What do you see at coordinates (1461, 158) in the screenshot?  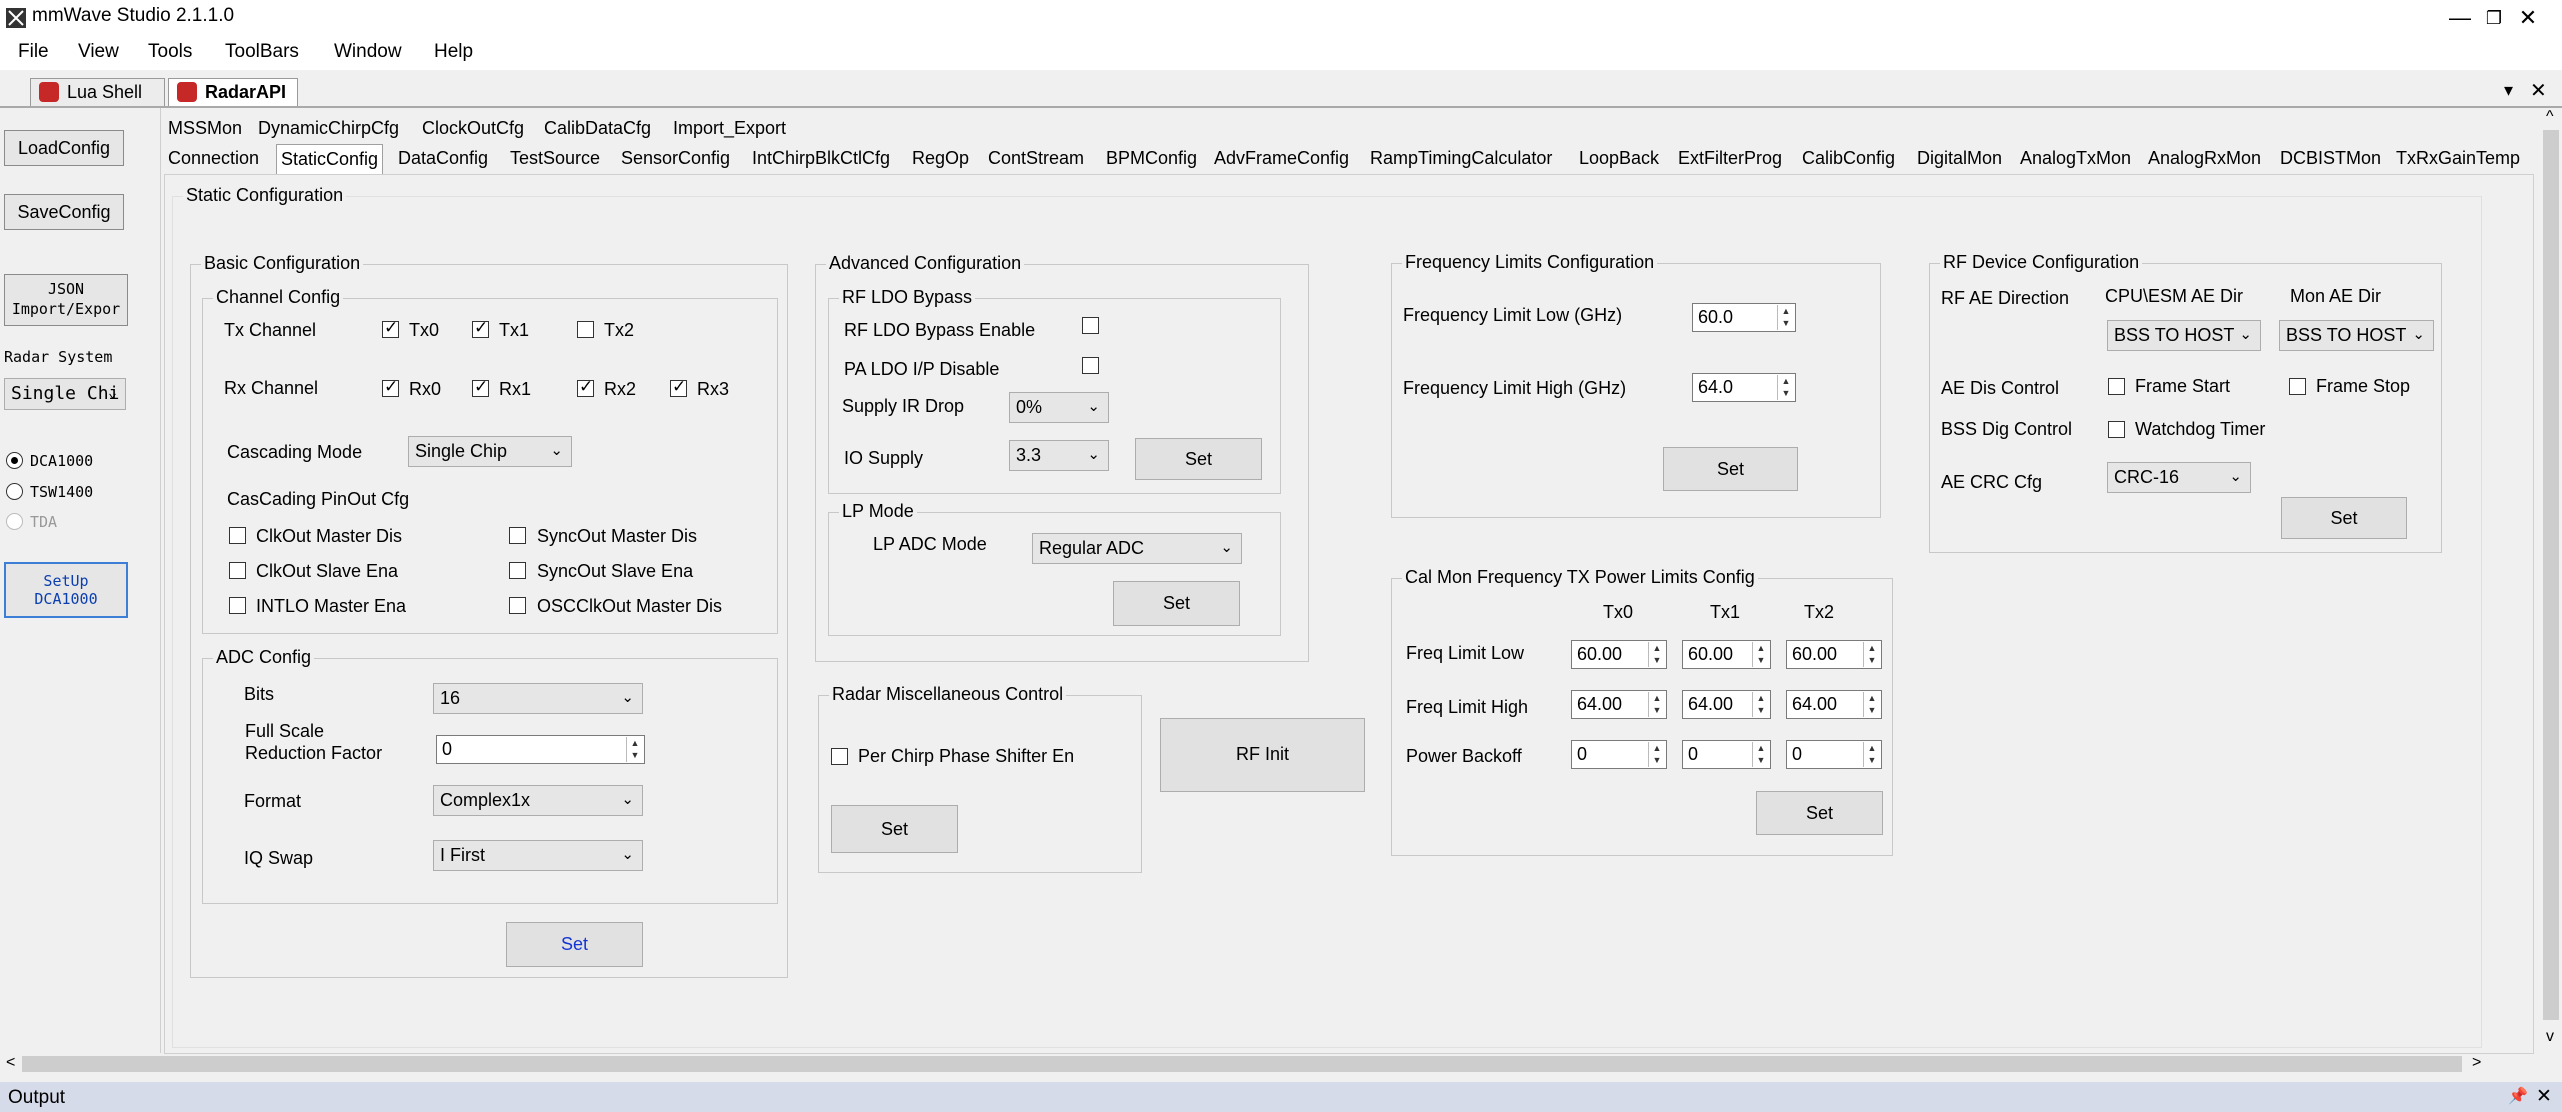 I see `tab-ramptimingcalculator: RampTimingCalculator` at bounding box center [1461, 158].